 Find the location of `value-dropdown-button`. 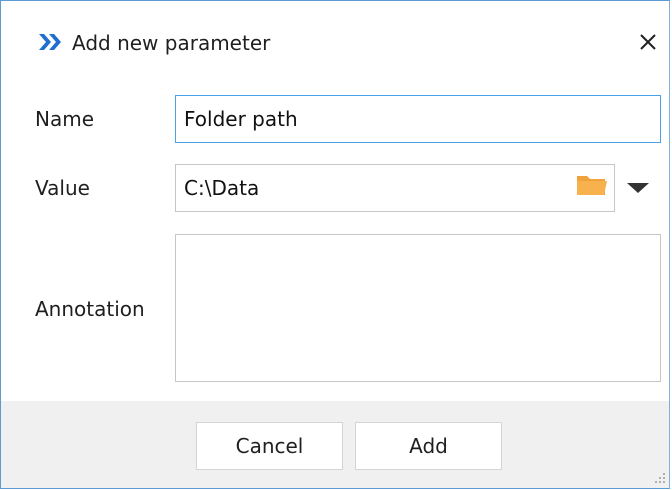

value-dropdown-button is located at coordinates (638, 187).